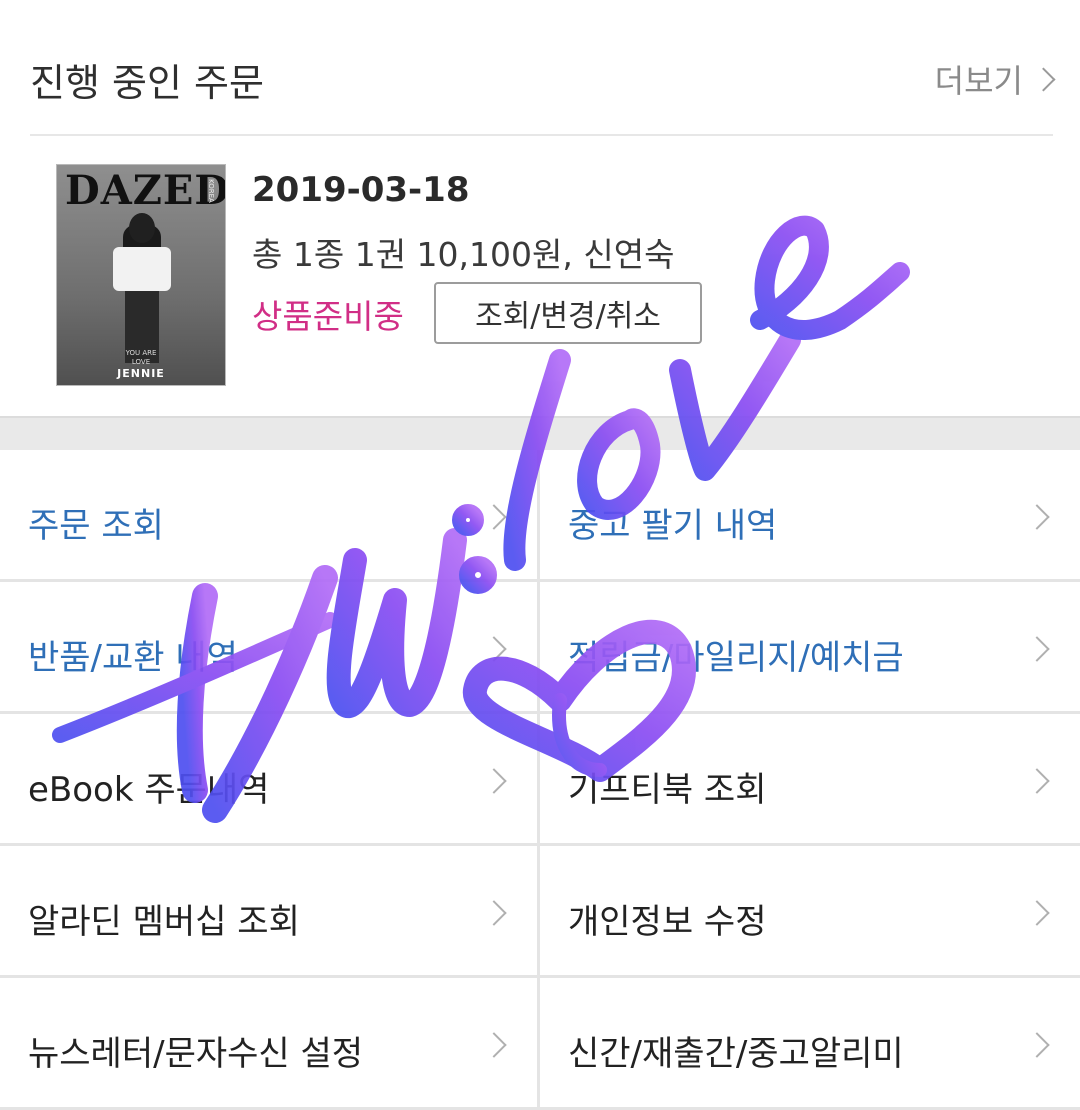  What do you see at coordinates (196, 1054) in the screenshot?
I see `menu-item-label: 뉴스레터/문자수신 설정` at bounding box center [196, 1054].